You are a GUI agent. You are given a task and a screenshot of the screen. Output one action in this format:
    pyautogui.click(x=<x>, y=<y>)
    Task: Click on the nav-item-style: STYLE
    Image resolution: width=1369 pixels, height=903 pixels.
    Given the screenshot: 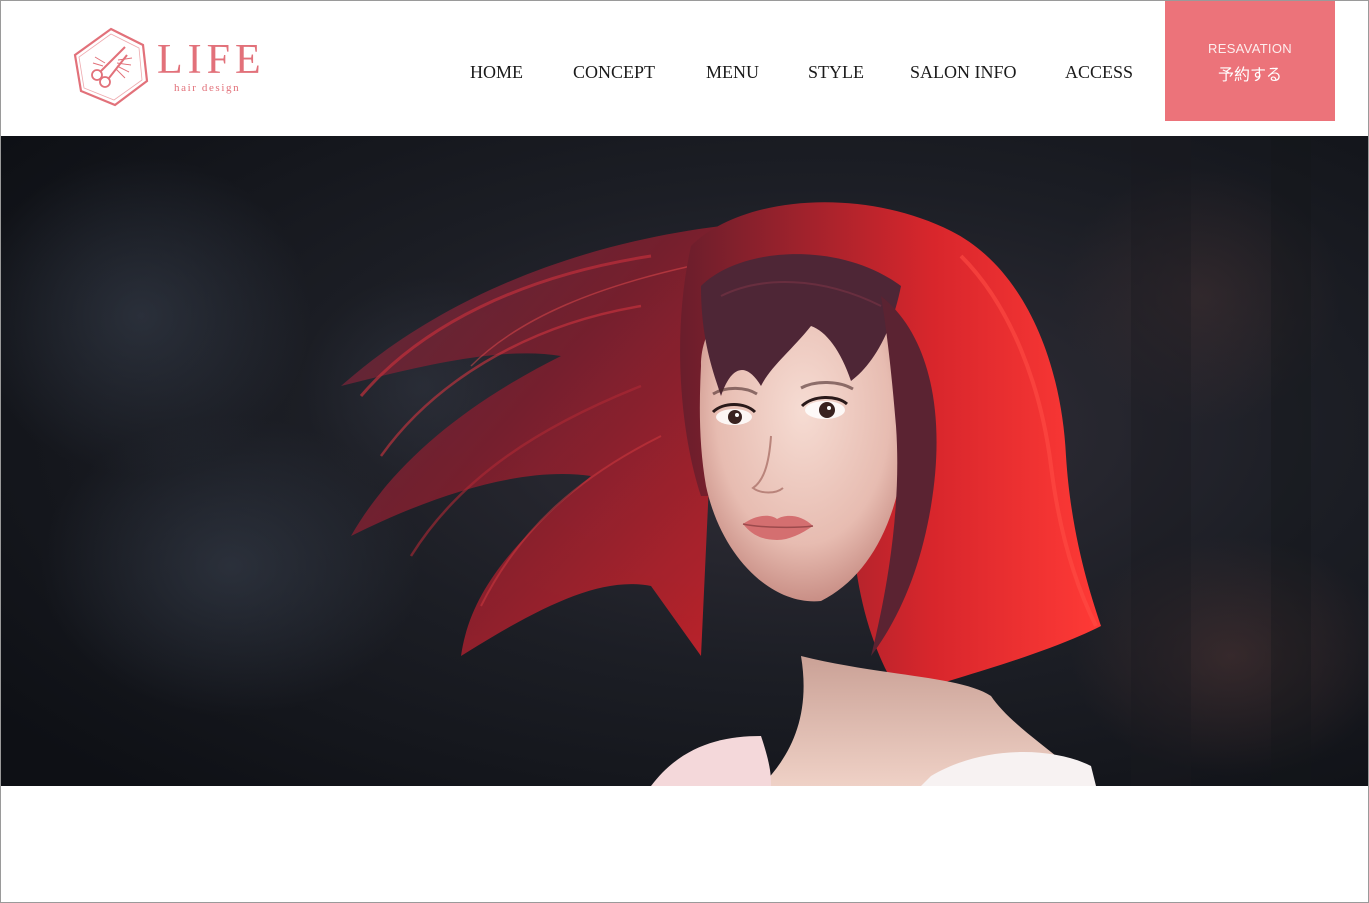 What is the action you would take?
    pyautogui.click(x=836, y=72)
    